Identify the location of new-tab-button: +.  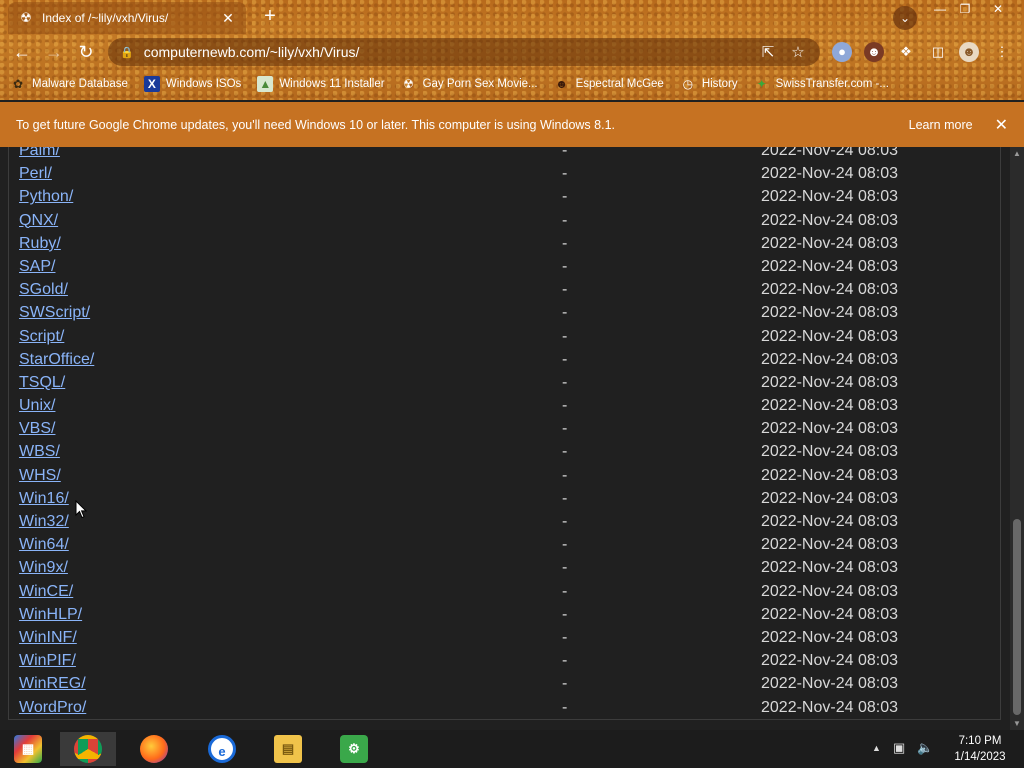
(270, 17).